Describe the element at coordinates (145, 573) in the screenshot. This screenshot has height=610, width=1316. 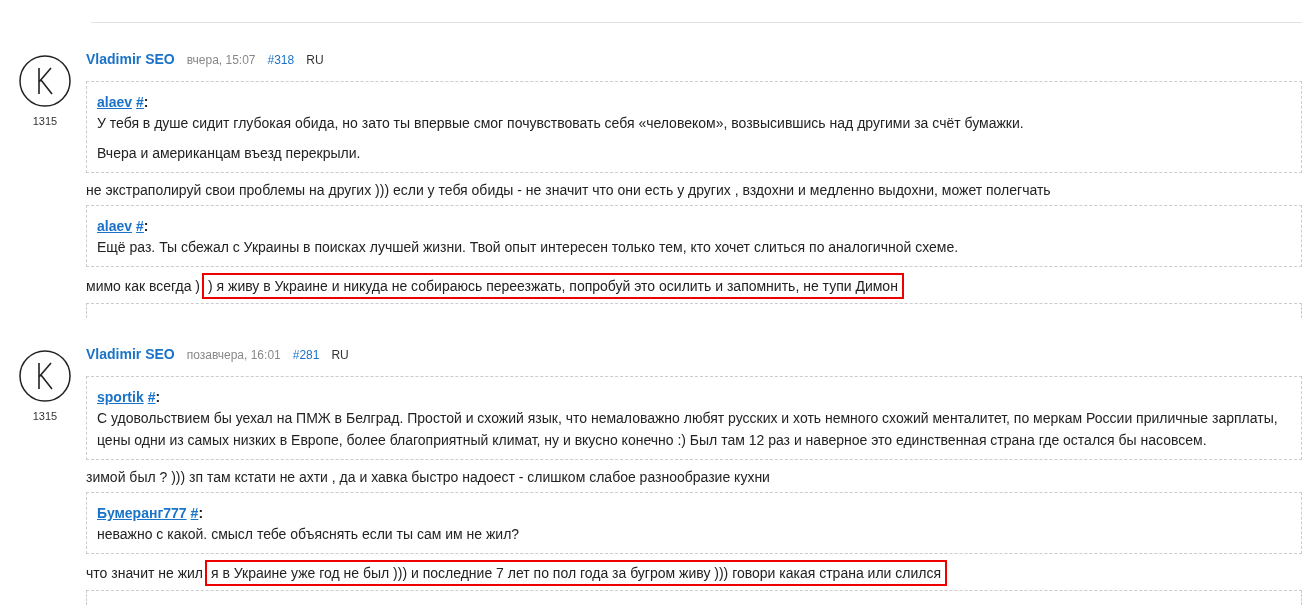
I see `reply-text: что значит не жил` at that location.